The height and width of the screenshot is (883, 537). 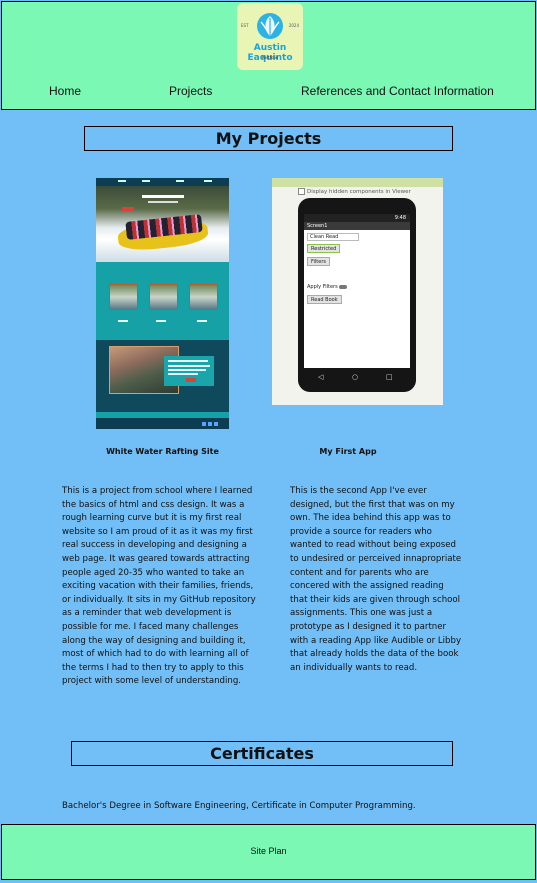 I want to click on app-apply-filters-switch: Apply Filters, so click(x=327, y=287).